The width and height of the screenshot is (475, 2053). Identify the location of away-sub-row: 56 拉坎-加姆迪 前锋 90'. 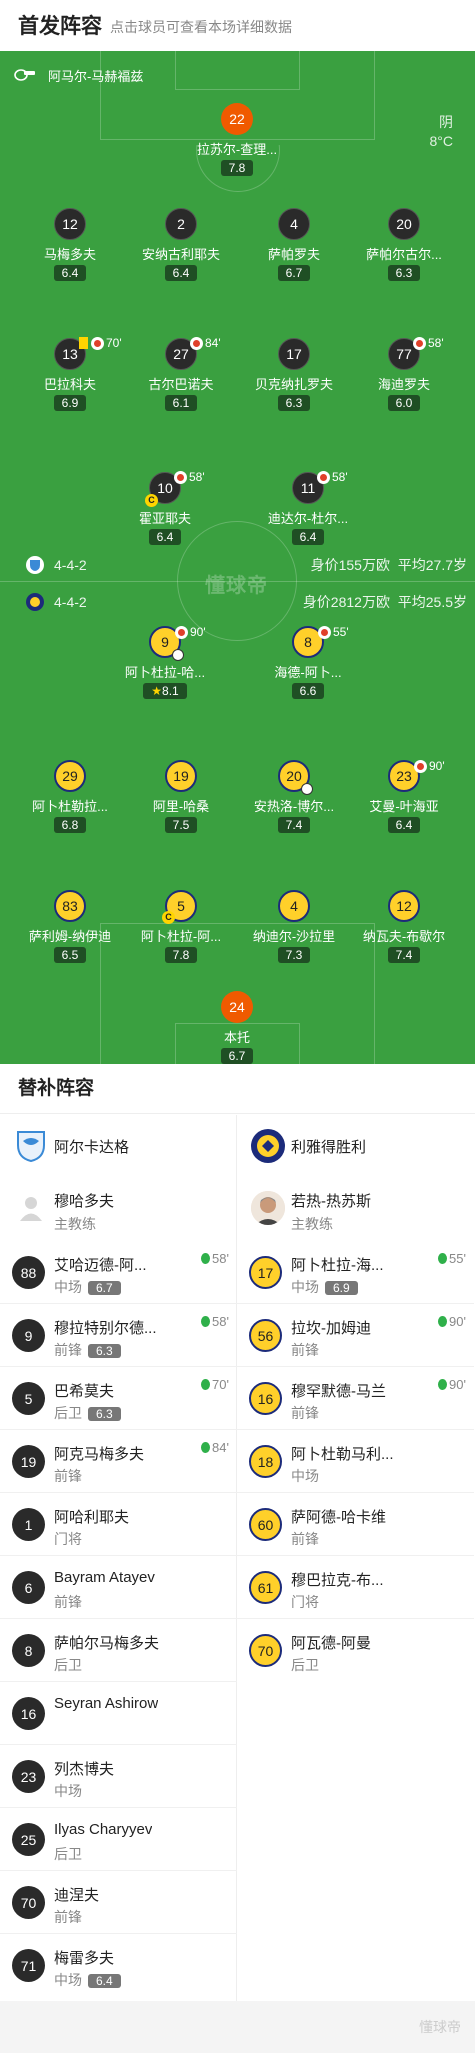
(355, 1335).